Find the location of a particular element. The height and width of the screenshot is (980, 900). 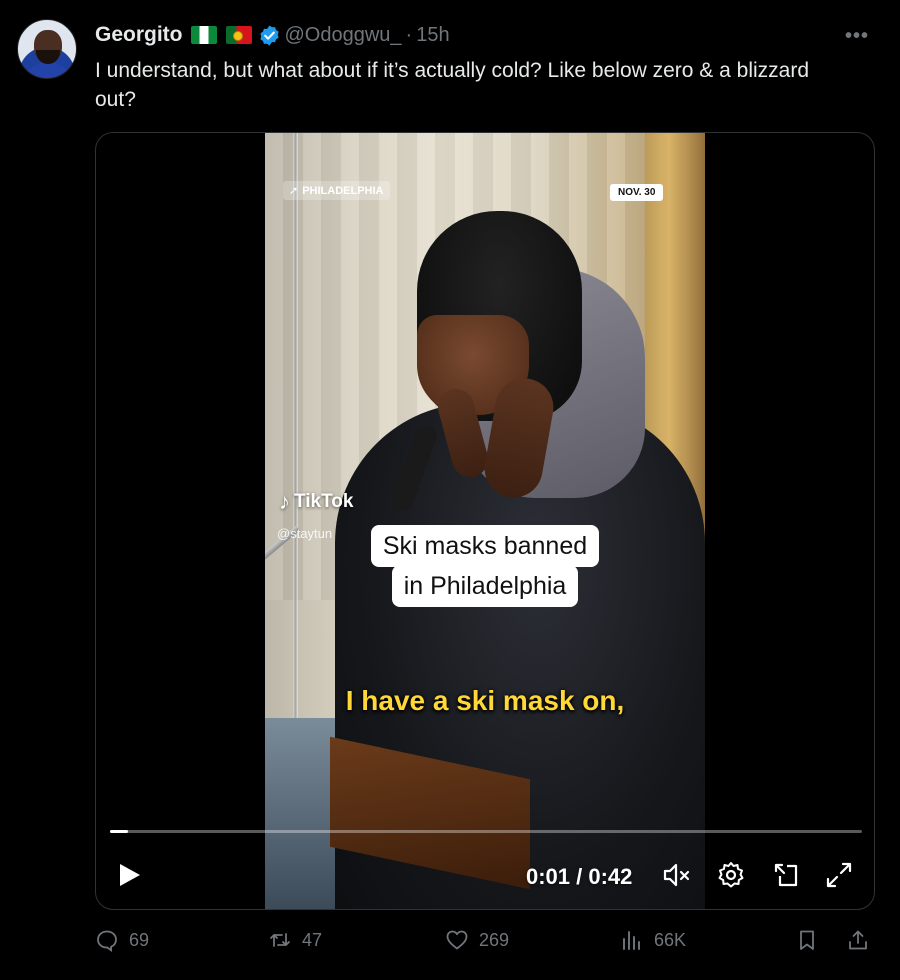

location-arrow-icon: ➚ is located at coordinates (294, 191).